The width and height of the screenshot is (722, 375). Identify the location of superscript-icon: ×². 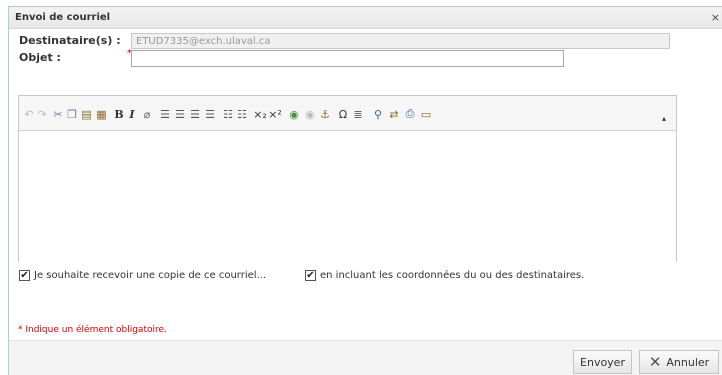
(275, 114).